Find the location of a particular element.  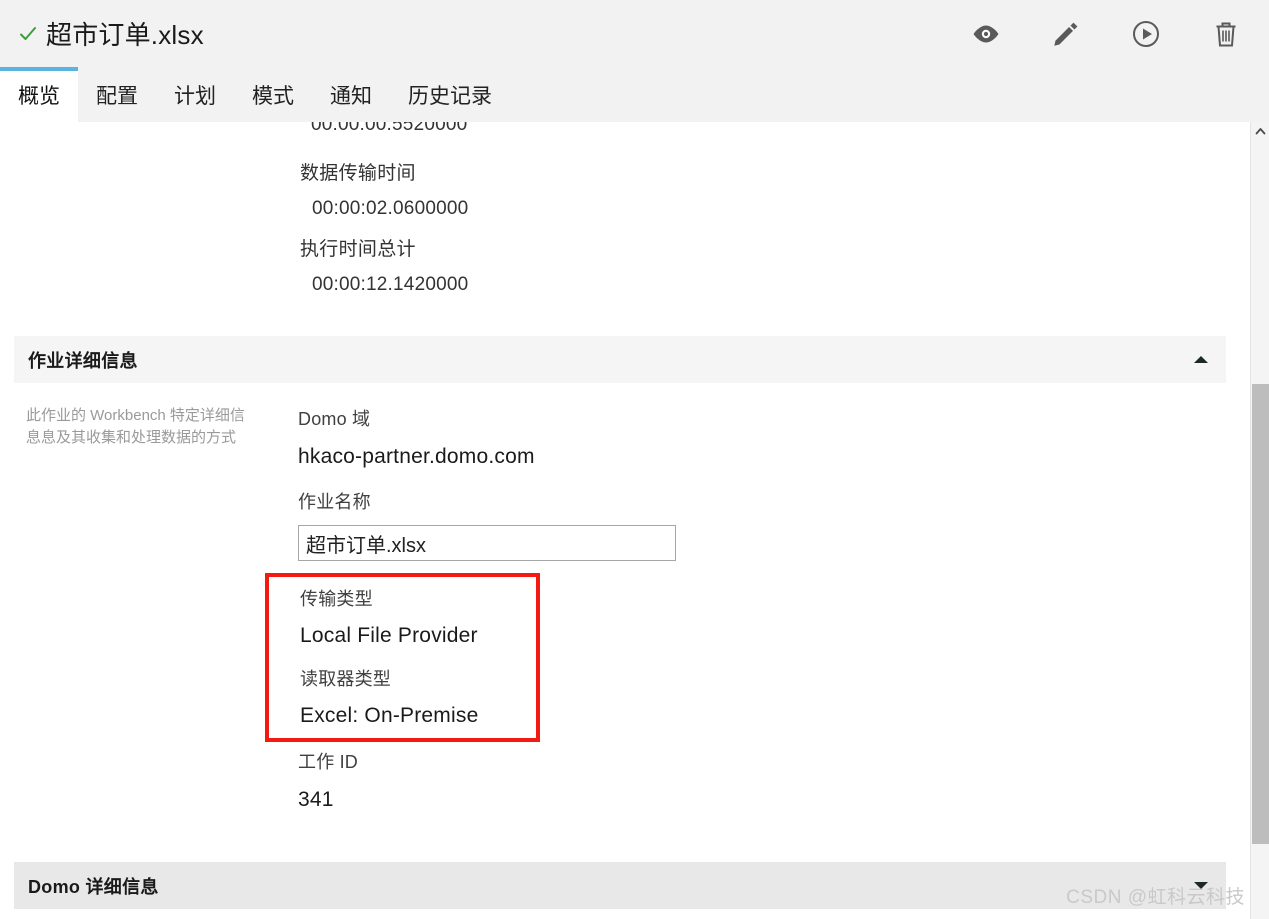

tab-configuration-label: 配置 is located at coordinates (117, 96).